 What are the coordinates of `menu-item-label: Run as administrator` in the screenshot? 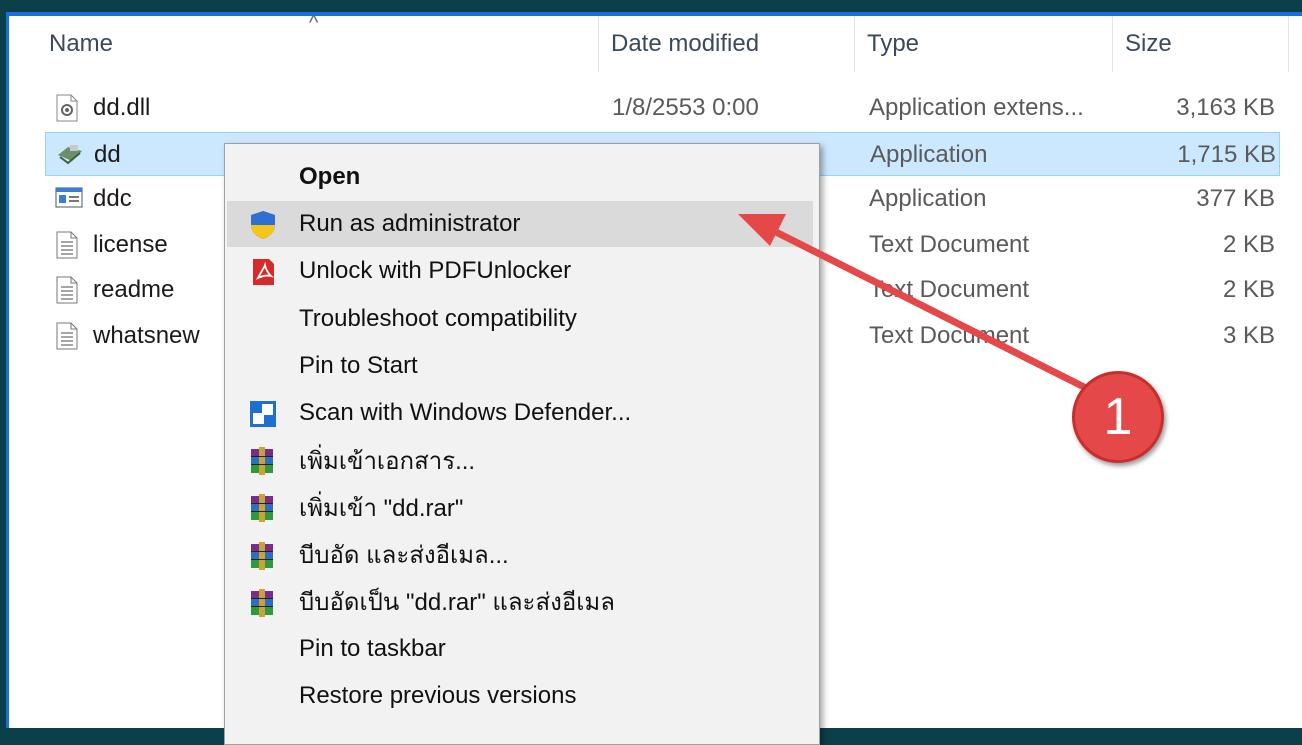 It's located at (410, 224).